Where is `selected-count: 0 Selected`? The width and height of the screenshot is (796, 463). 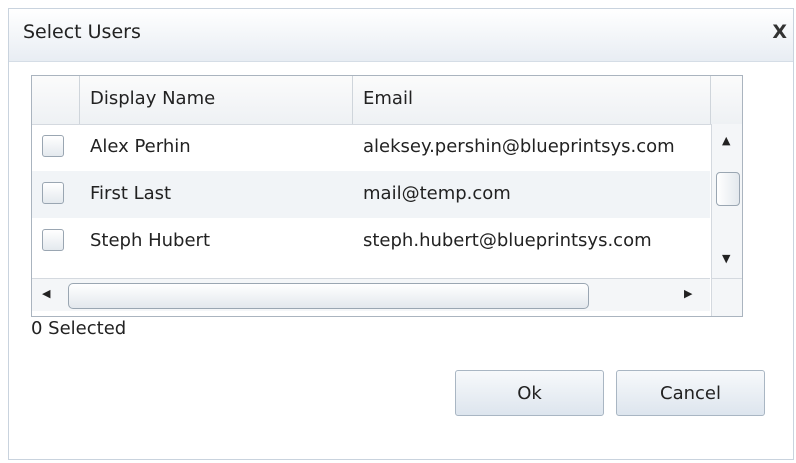 selected-count: 0 Selected is located at coordinates (79, 328).